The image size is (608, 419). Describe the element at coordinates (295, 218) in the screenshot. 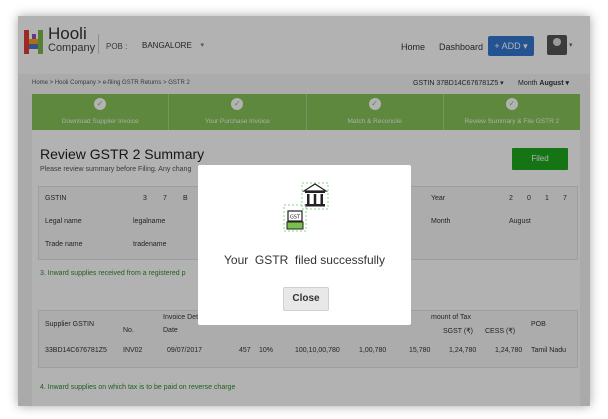

I see `gst-icon-text: GST` at that location.